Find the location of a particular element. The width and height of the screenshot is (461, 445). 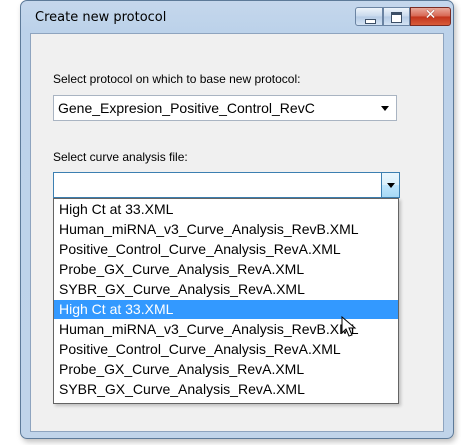

mouse-pointer-icon is located at coordinates (349, 326).